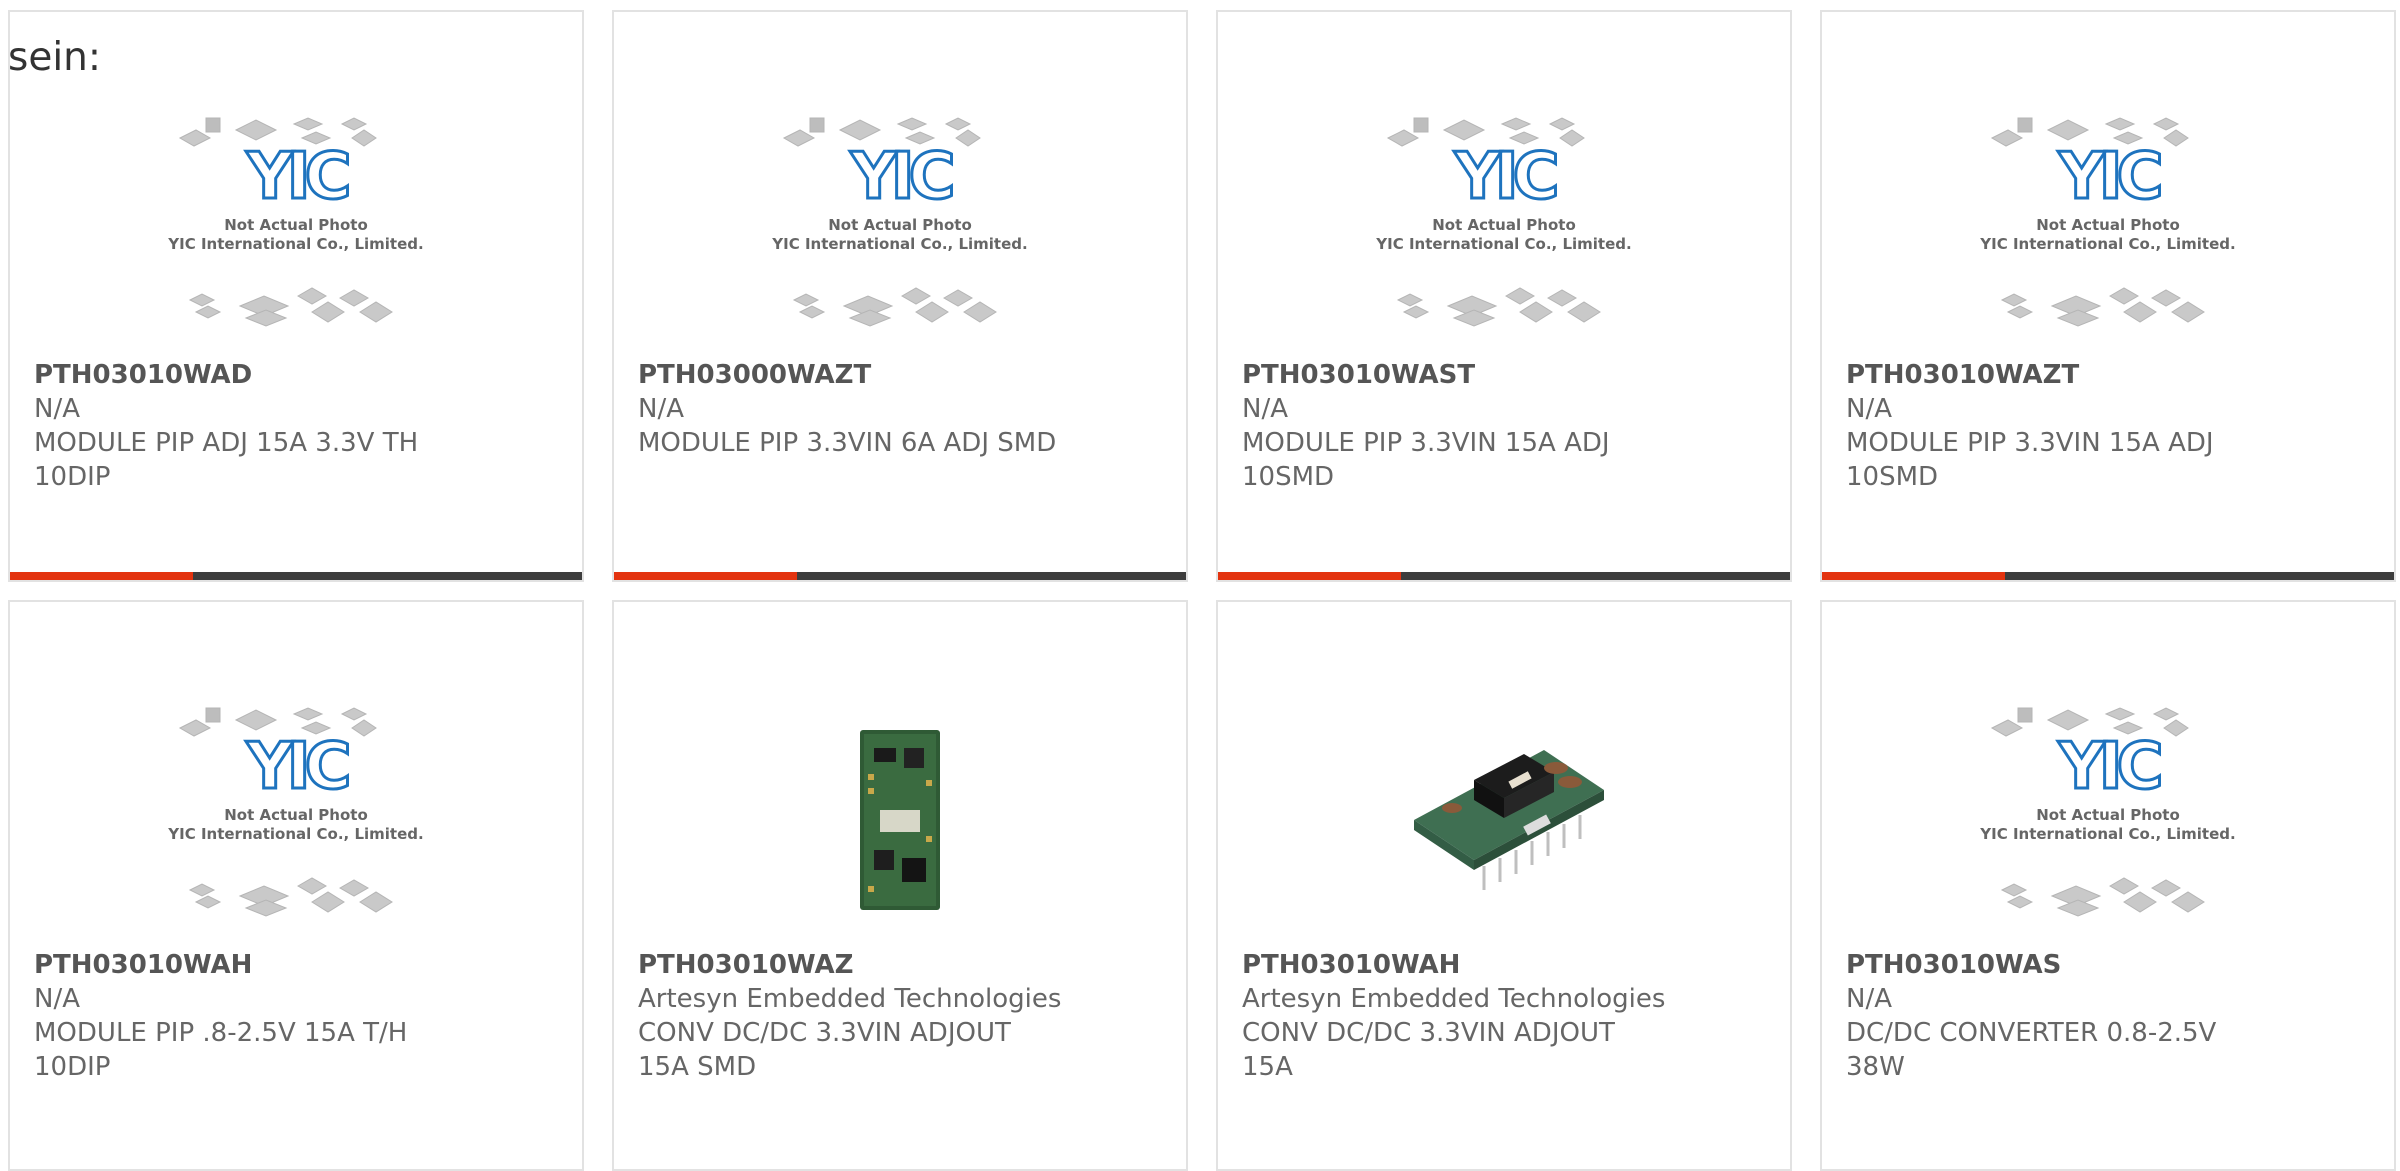 The height and width of the screenshot is (1171, 2400). I want to click on description: DC/DC CONVERTER 0.8-2.5V 38W, so click(2031, 1050).